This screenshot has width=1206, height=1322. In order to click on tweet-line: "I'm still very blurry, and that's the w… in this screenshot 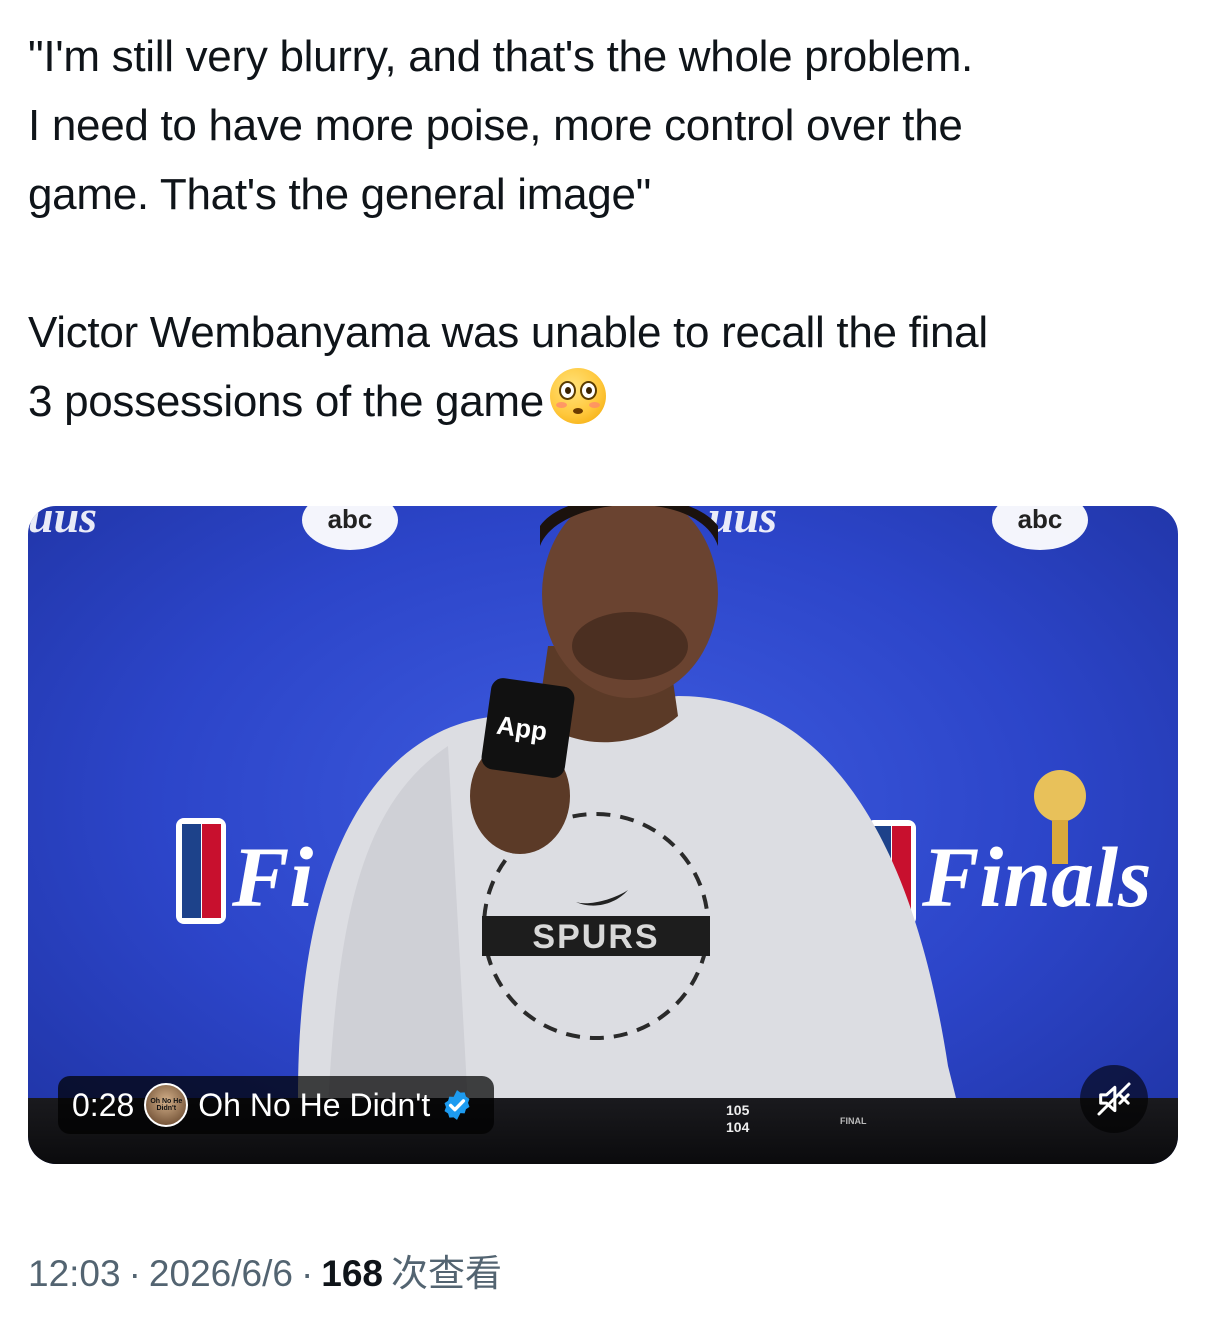, I will do `click(500, 56)`.